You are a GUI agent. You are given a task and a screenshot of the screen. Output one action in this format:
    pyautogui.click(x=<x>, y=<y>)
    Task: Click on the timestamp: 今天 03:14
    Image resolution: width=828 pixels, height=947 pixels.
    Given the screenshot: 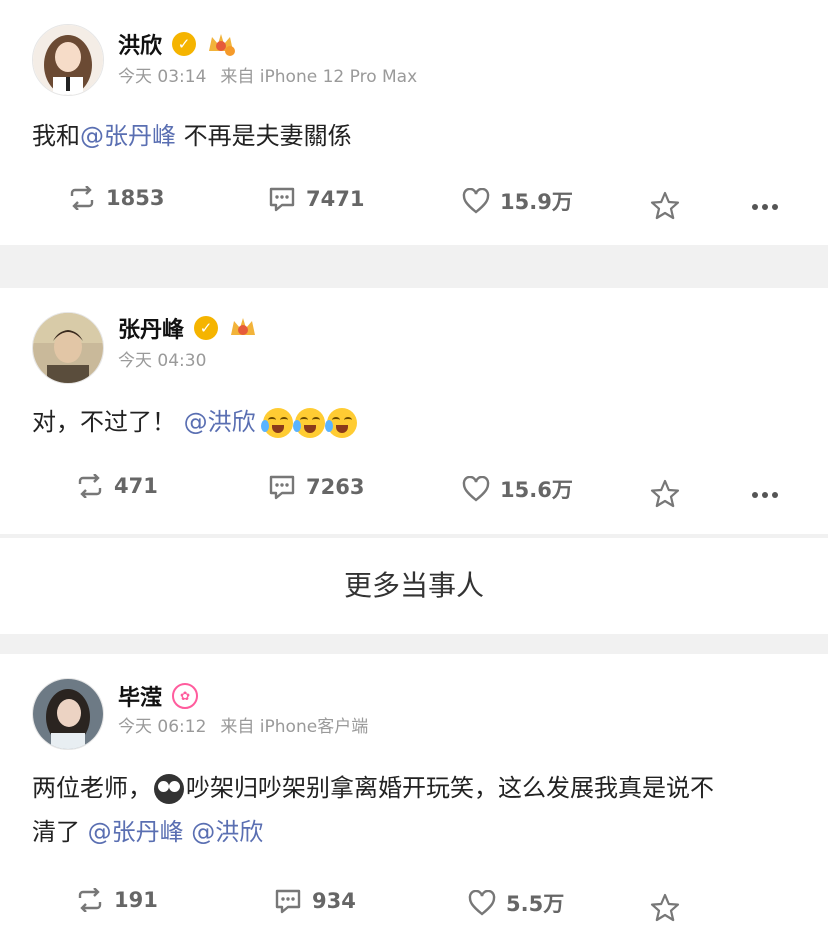 What is the action you would take?
    pyautogui.click(x=162, y=77)
    